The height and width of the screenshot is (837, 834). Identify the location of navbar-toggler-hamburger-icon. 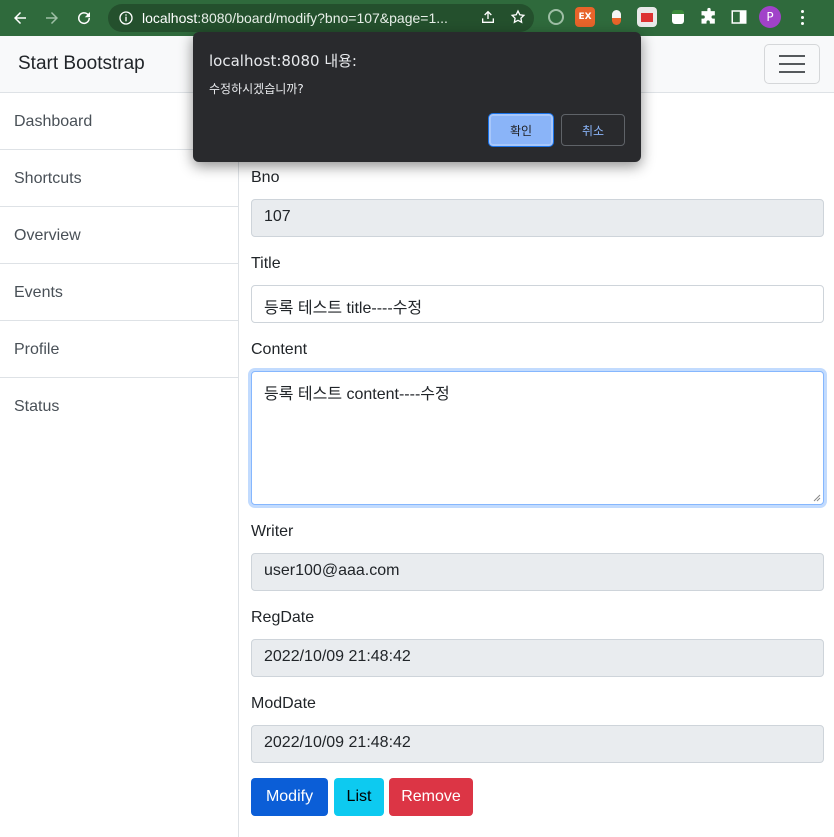
(792, 64).